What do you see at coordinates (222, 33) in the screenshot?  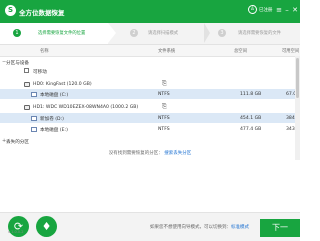 I see `step-number: 3` at bounding box center [222, 33].